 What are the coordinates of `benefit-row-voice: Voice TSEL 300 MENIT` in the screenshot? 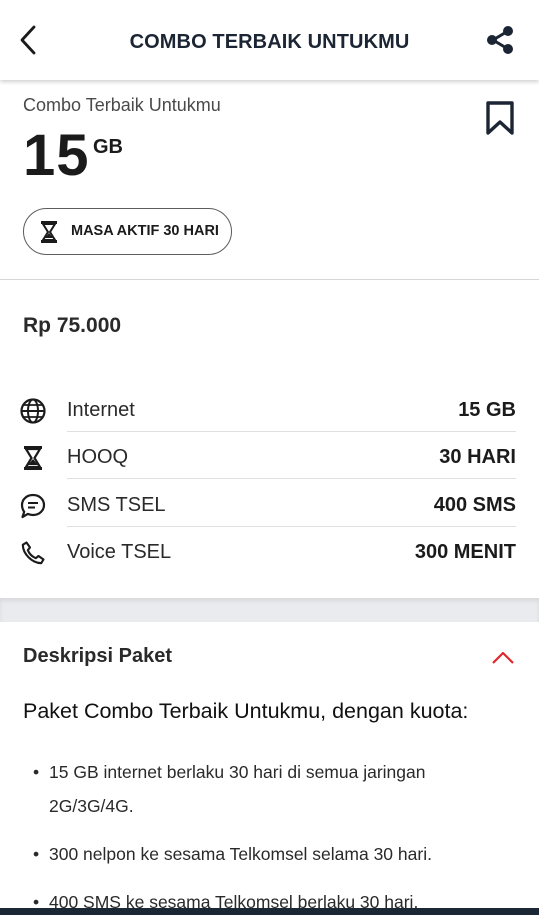 It's located at (269, 550).